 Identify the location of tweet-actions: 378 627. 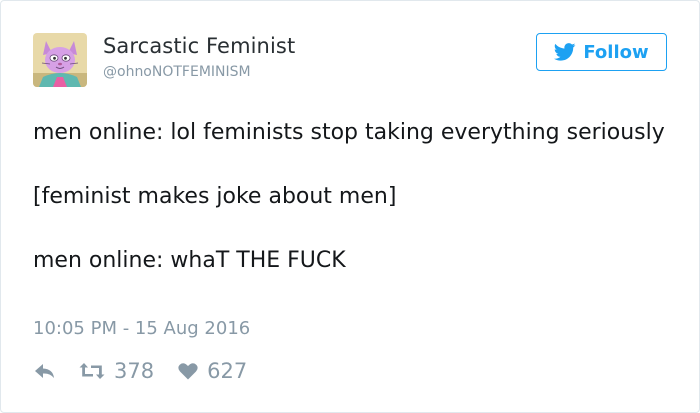
(140, 371).